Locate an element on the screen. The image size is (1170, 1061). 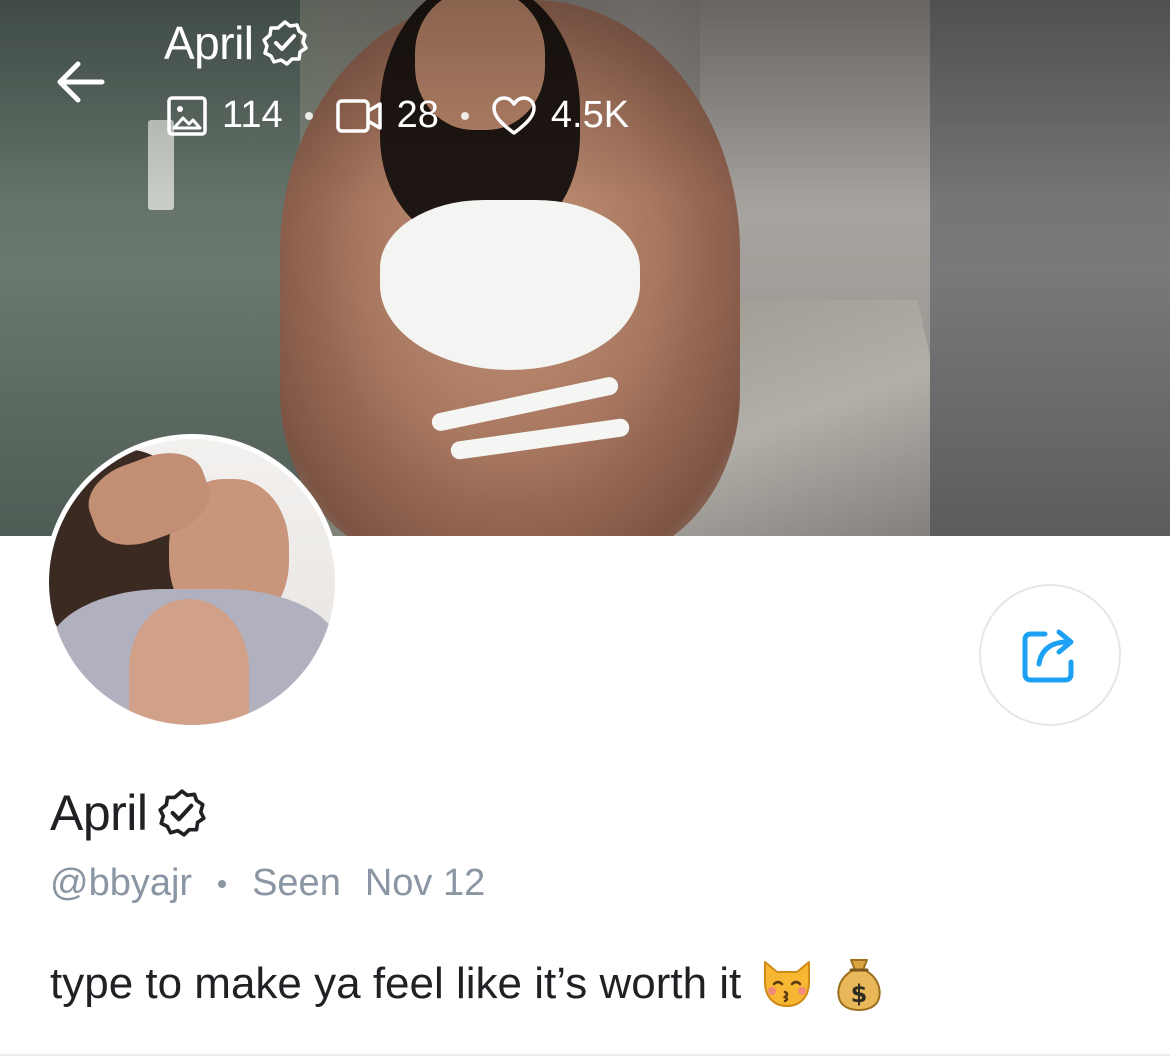
avatar is located at coordinates (192, 582).